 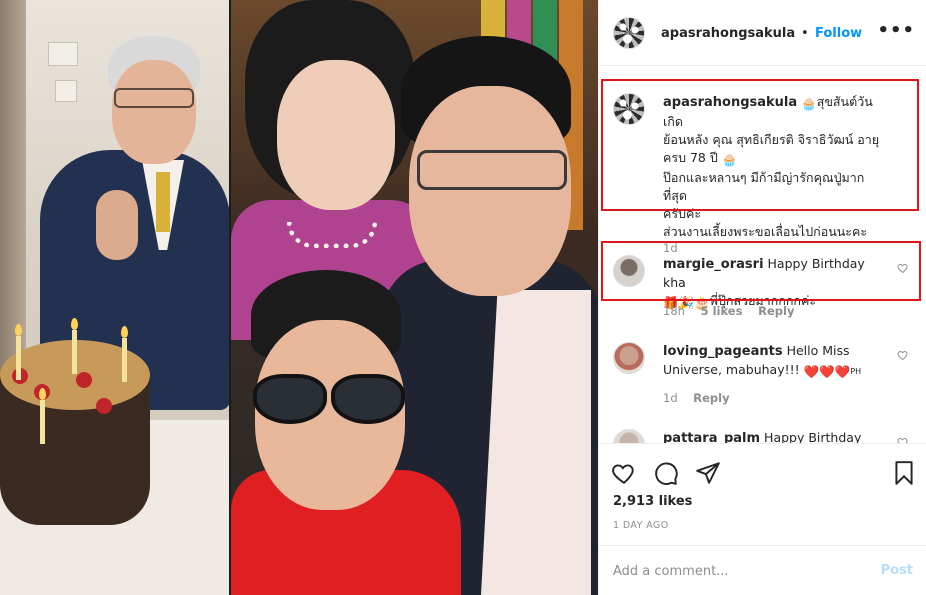 I want to click on photo-tie, so click(x=163, y=202).